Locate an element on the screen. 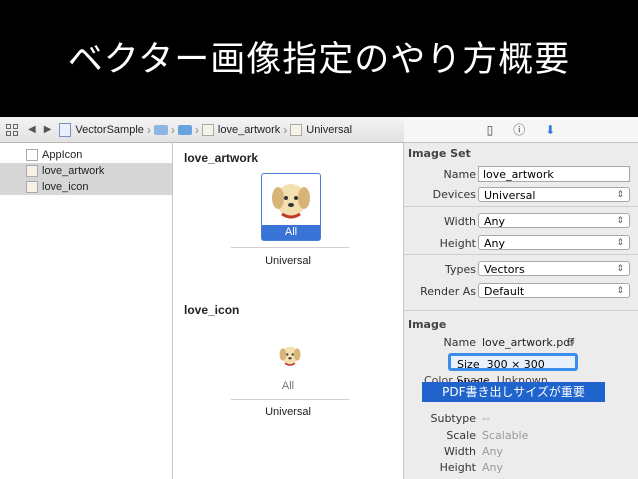  image-height-label: Height is located at coordinates (457, 467).